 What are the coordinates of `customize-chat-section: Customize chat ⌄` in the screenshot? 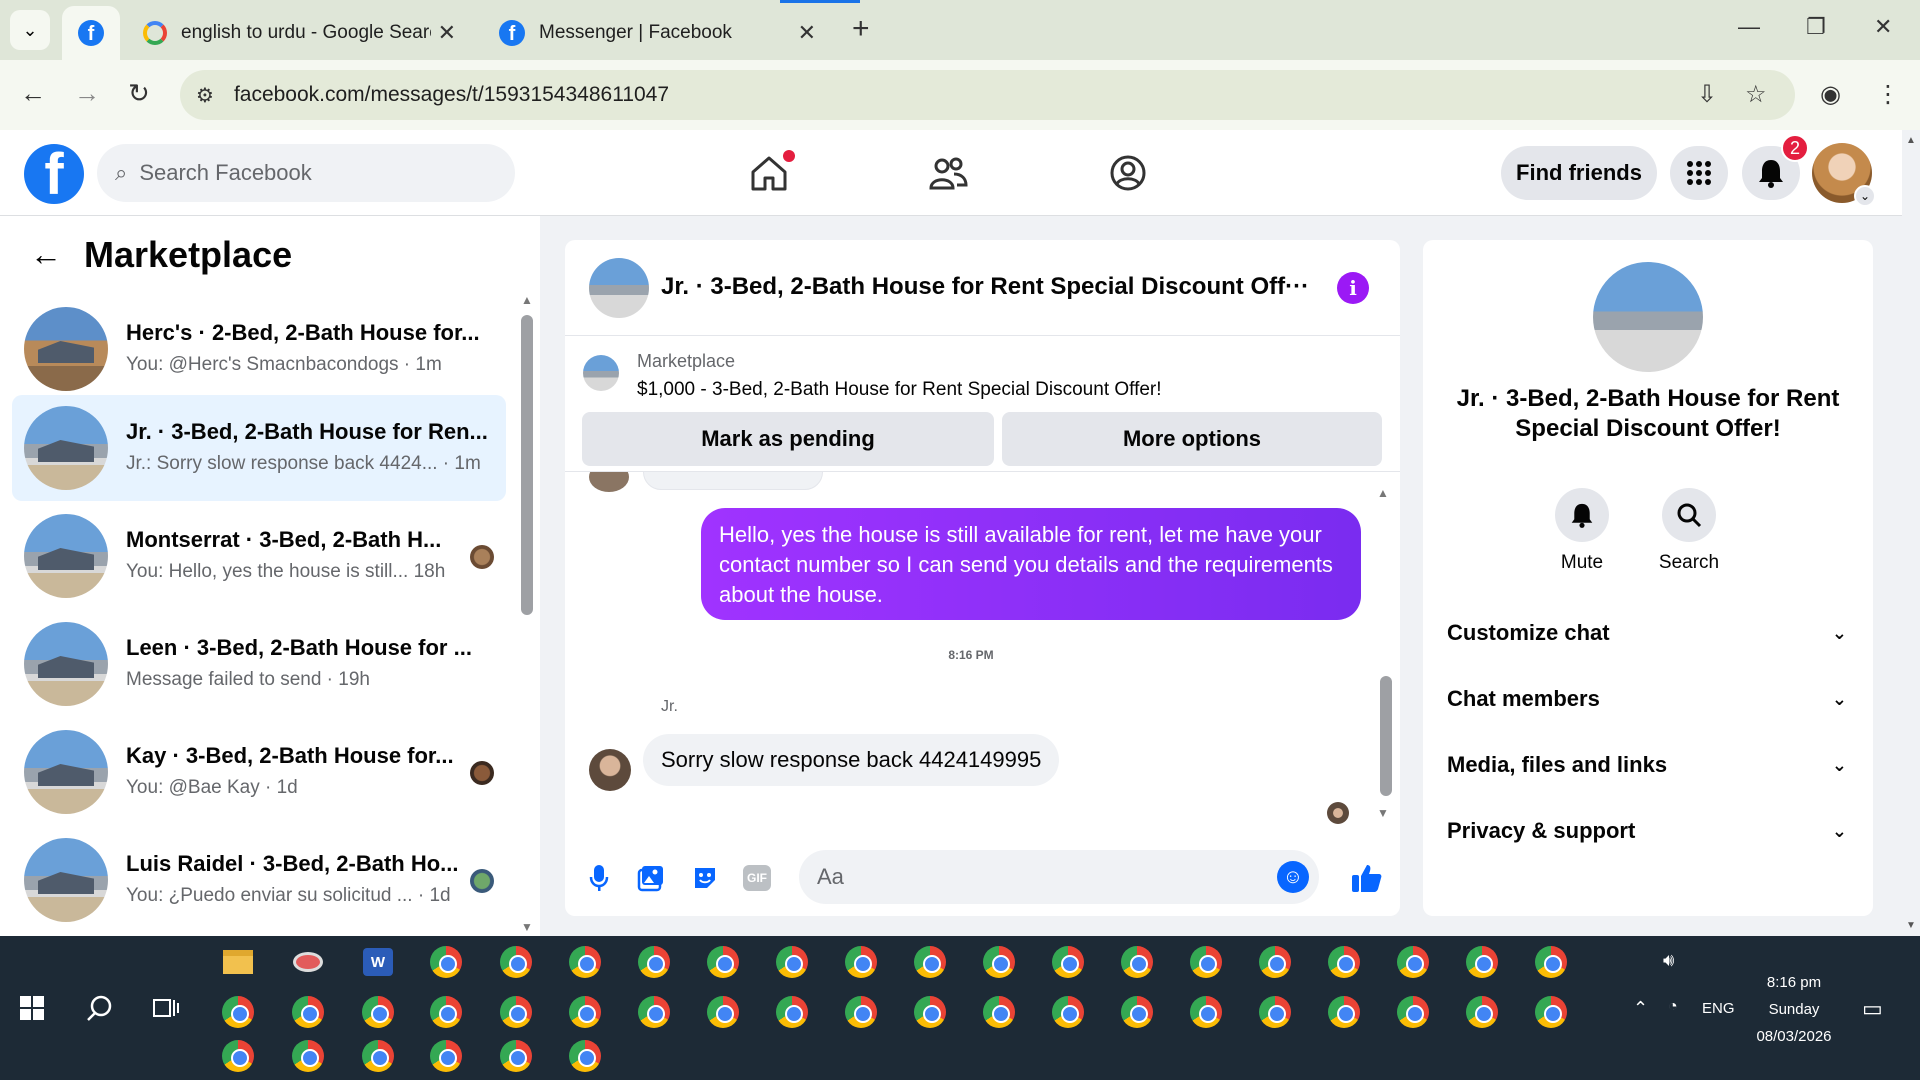 It's located at (1647, 633).